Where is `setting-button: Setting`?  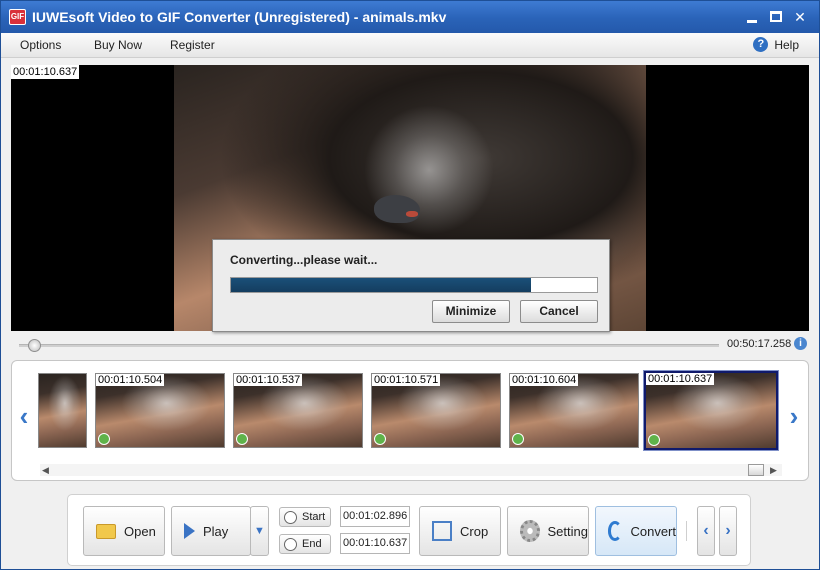 setting-button: Setting is located at coordinates (548, 531).